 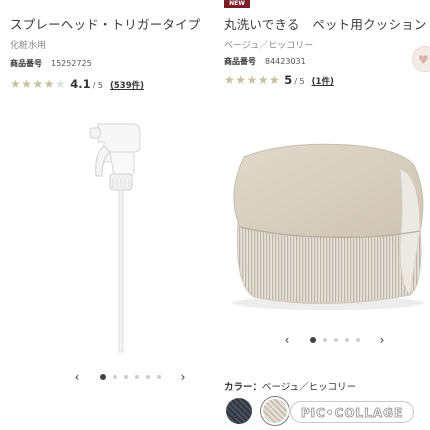 What do you see at coordinates (288, 80) in the screenshot?
I see `rating-score: 5` at bounding box center [288, 80].